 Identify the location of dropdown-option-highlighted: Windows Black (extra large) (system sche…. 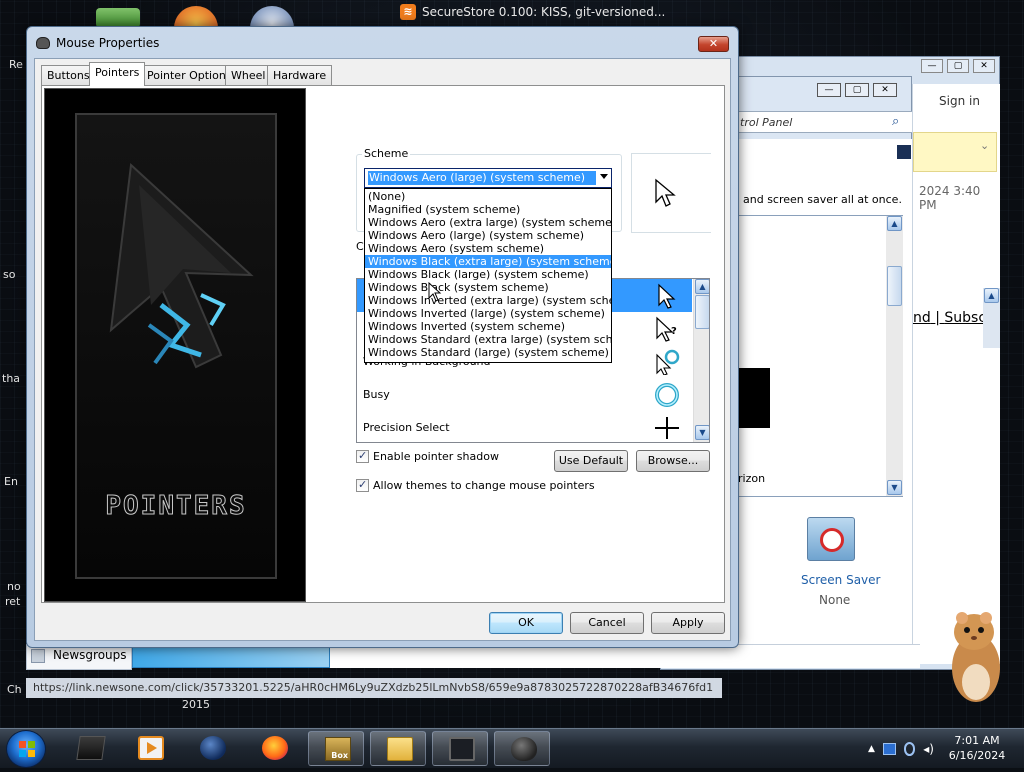
(488, 261).